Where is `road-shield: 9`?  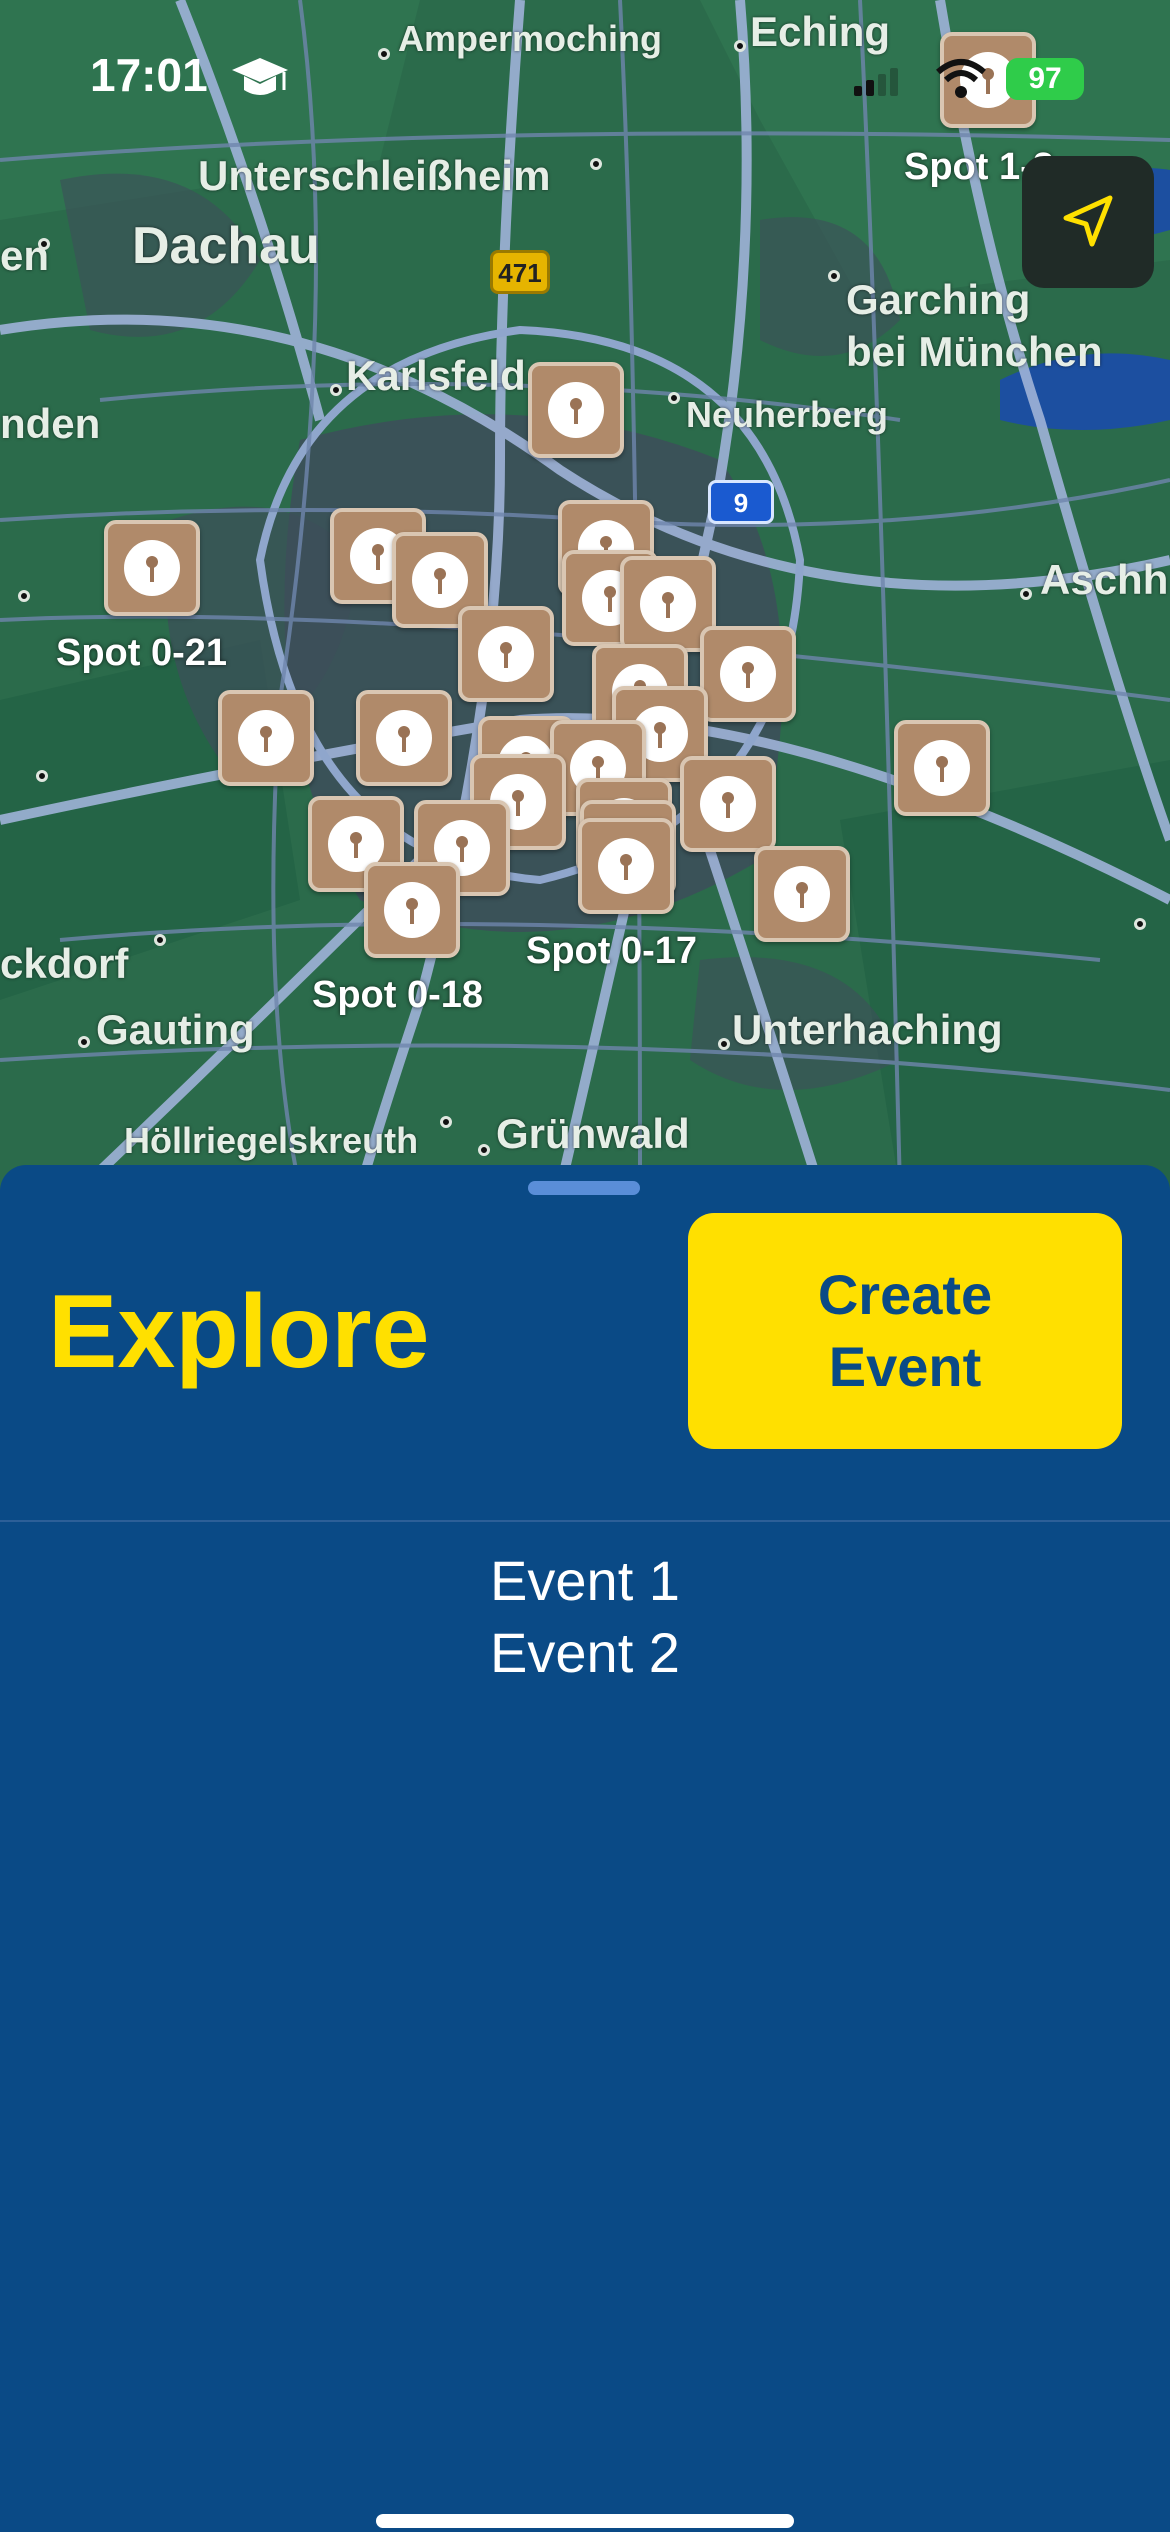 road-shield: 9 is located at coordinates (741, 502).